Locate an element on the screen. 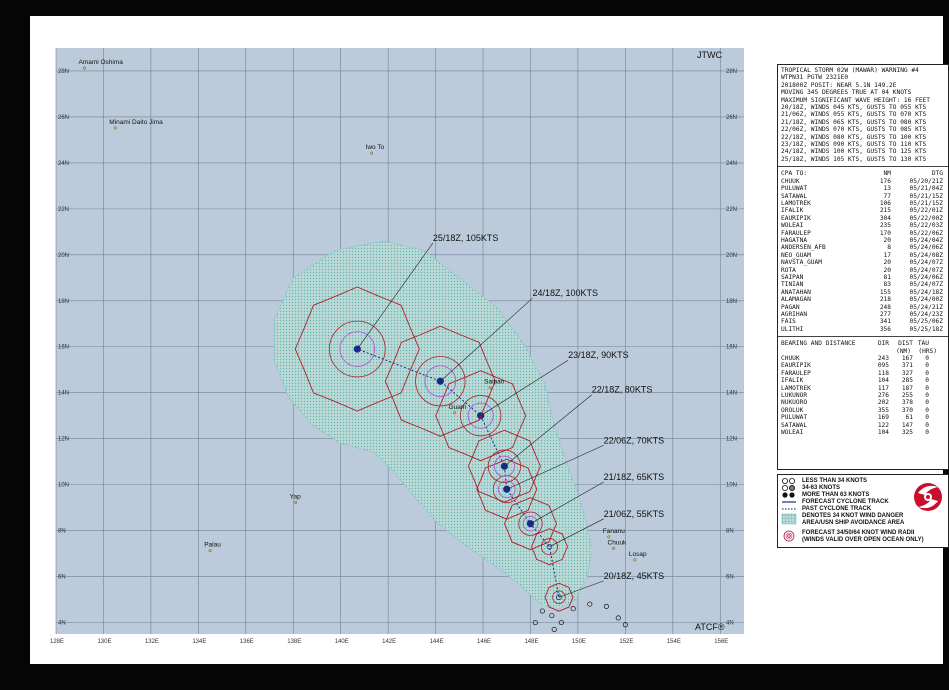 This screenshot has width=949, height=690. lat-tick-label-right: 22N is located at coordinates (731, 210).